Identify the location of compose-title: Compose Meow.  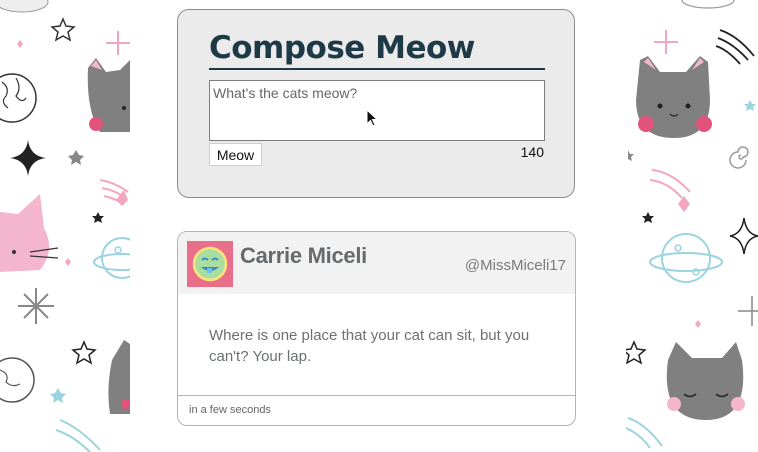
(342, 48).